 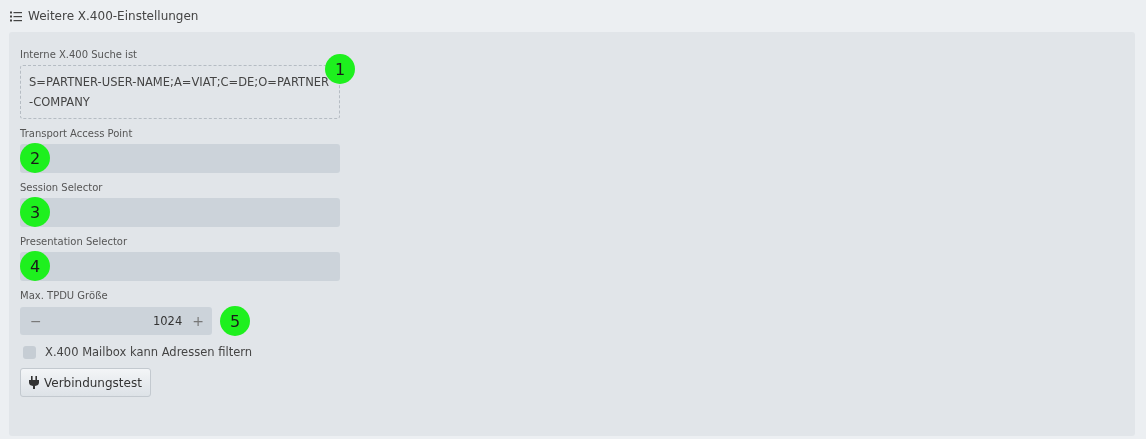 What do you see at coordinates (62, 187) in the screenshot?
I see `field-label: Session Selector` at bounding box center [62, 187].